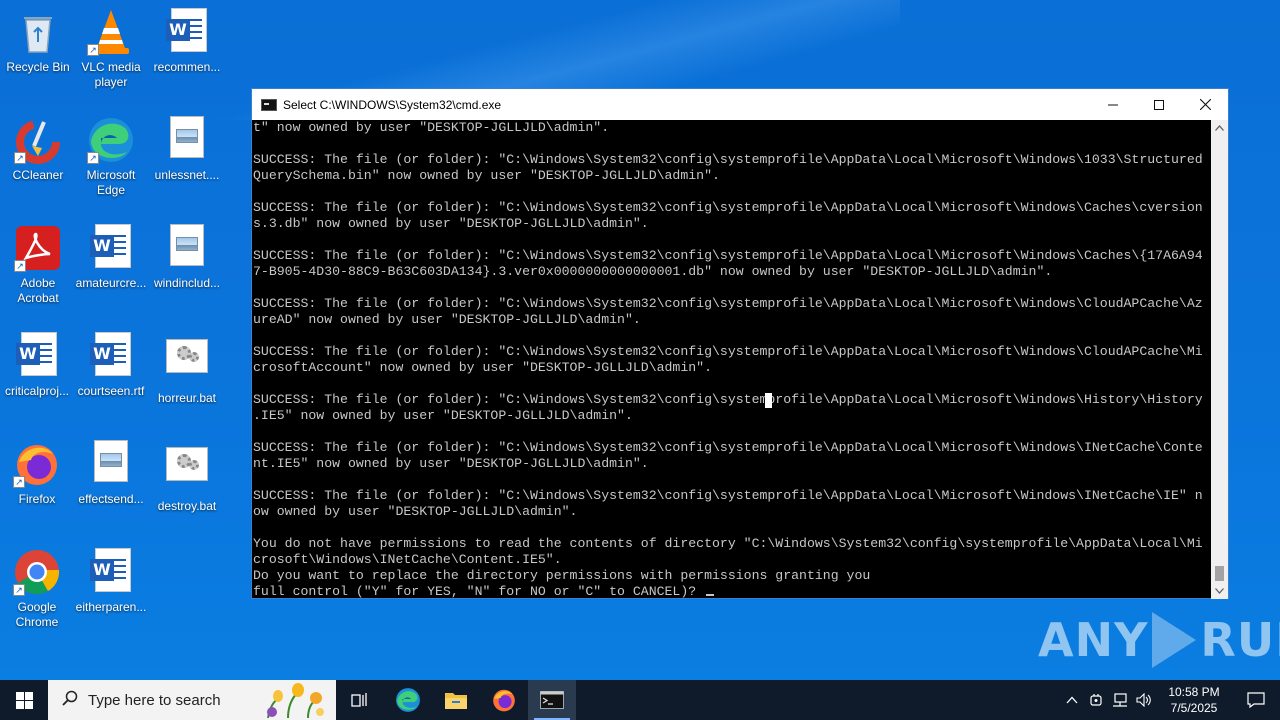 The height and width of the screenshot is (720, 1280). I want to click on tray-network-button, so click(1120, 700).